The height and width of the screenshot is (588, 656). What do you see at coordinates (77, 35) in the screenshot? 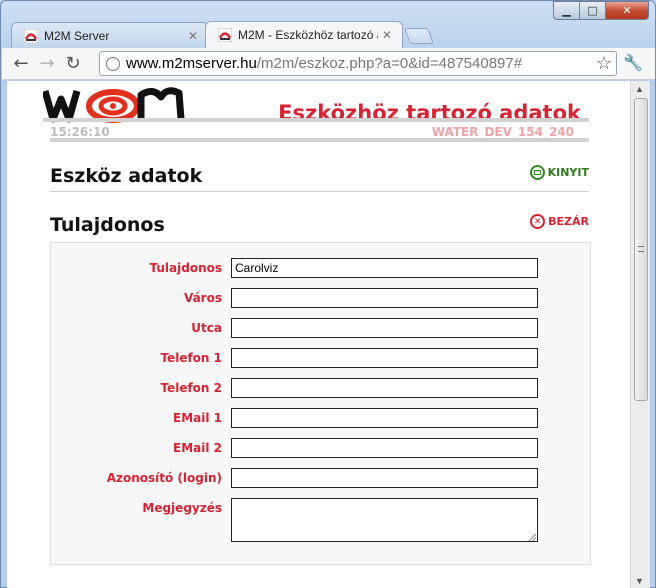
I see `tab-title: M2M Server` at bounding box center [77, 35].